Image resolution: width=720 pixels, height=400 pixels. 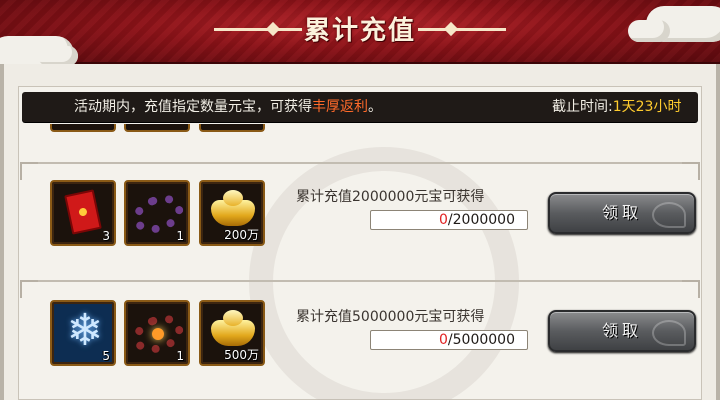 I want to click on deadline-label: 截止时间:, so click(x=582, y=107).